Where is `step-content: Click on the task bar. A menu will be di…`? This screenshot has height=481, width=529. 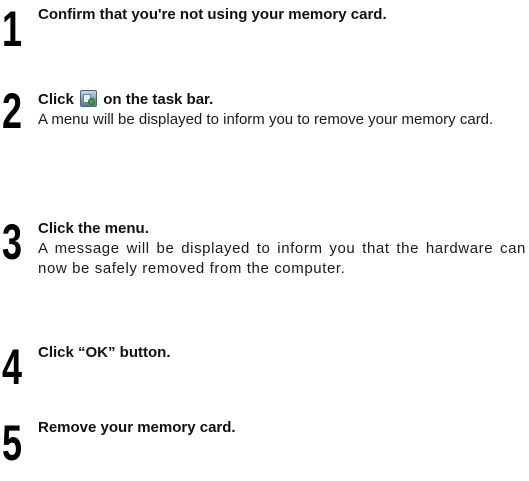 step-content: Click on the task bar. A menu will be di… is located at coordinates (282, 108).